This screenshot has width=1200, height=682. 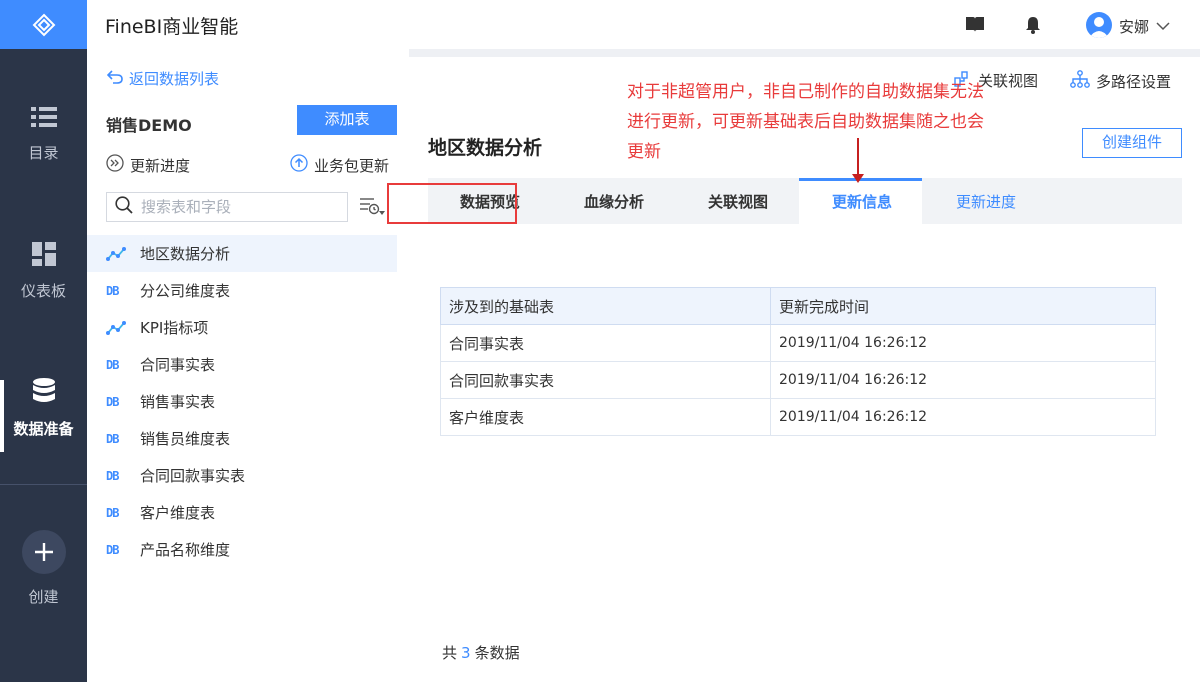 I want to click on row-count-prefix: 共, so click(x=450, y=653).